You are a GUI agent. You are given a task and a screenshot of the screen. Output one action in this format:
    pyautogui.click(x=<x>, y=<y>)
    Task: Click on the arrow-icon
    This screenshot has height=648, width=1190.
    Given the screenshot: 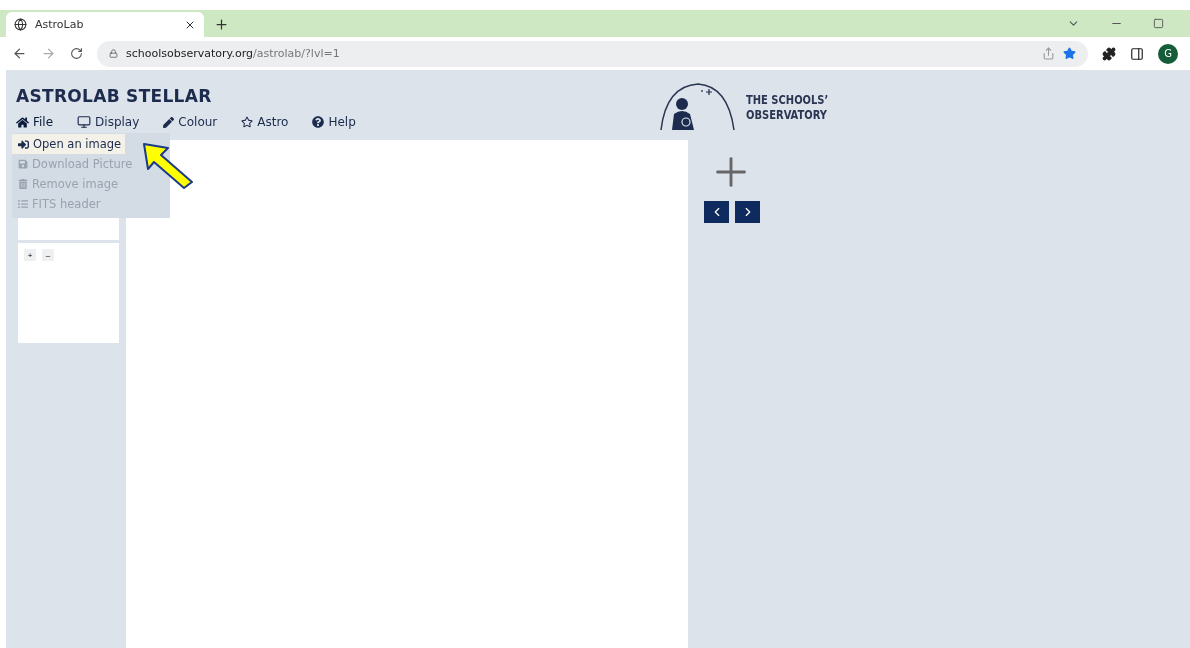 What is the action you would take?
    pyautogui.click(x=168, y=166)
    